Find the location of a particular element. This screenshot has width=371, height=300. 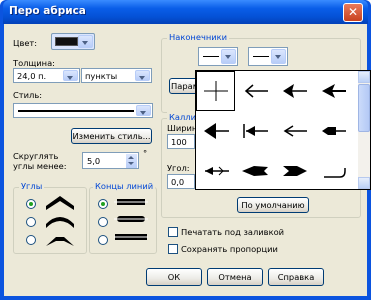

scale-label: Сохранять пропорции is located at coordinates (229, 249).